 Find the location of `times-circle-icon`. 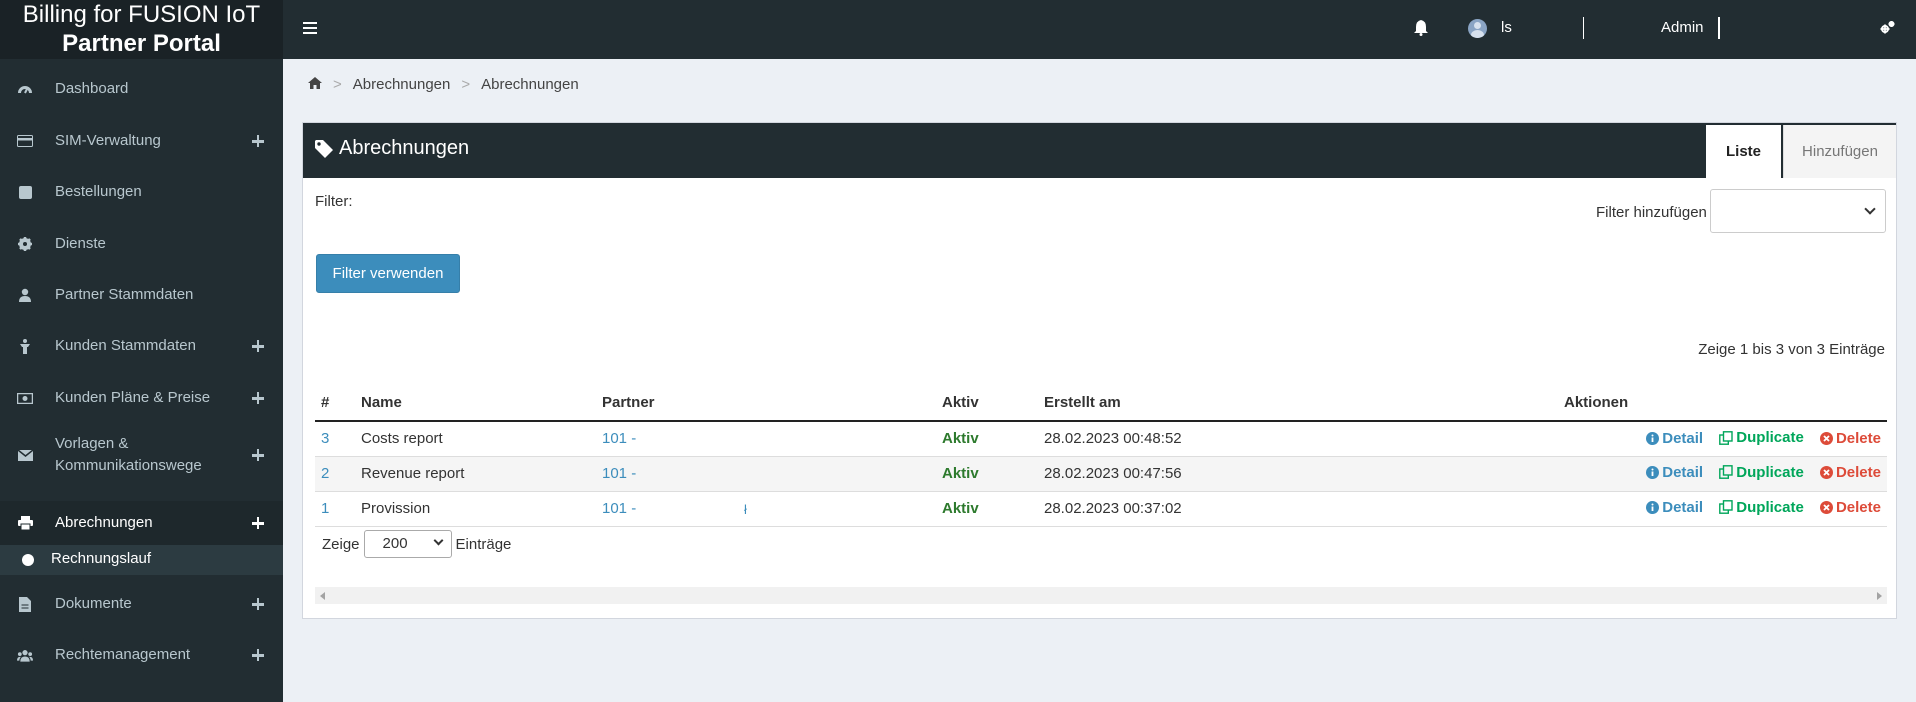

times-circle-icon is located at coordinates (1826, 473).